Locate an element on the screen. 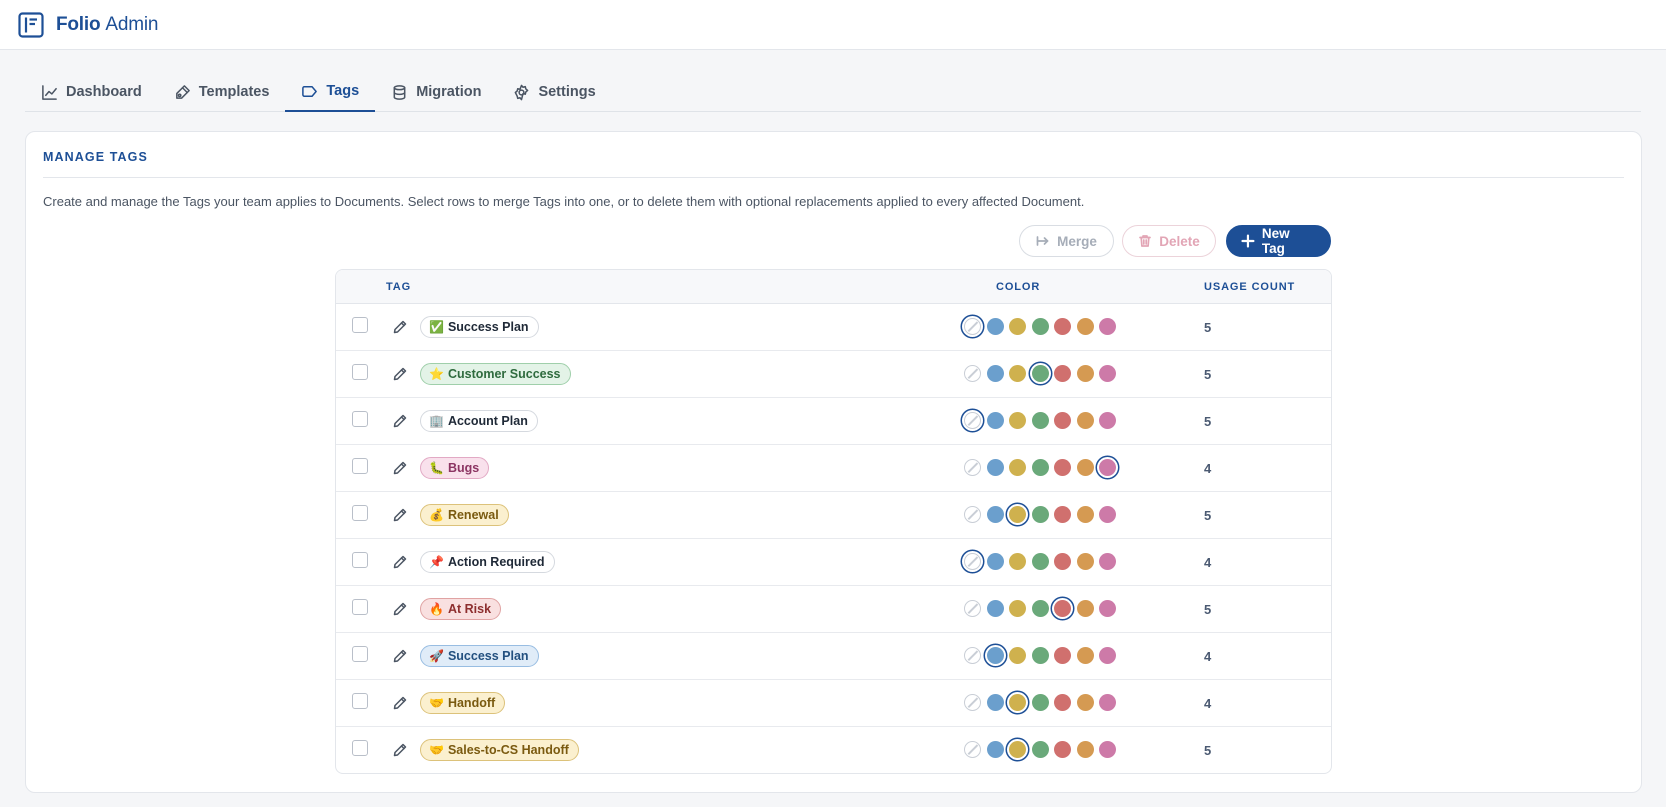 Image resolution: width=1666 pixels, height=807 pixels. pencil-icon is located at coordinates (400, 421).